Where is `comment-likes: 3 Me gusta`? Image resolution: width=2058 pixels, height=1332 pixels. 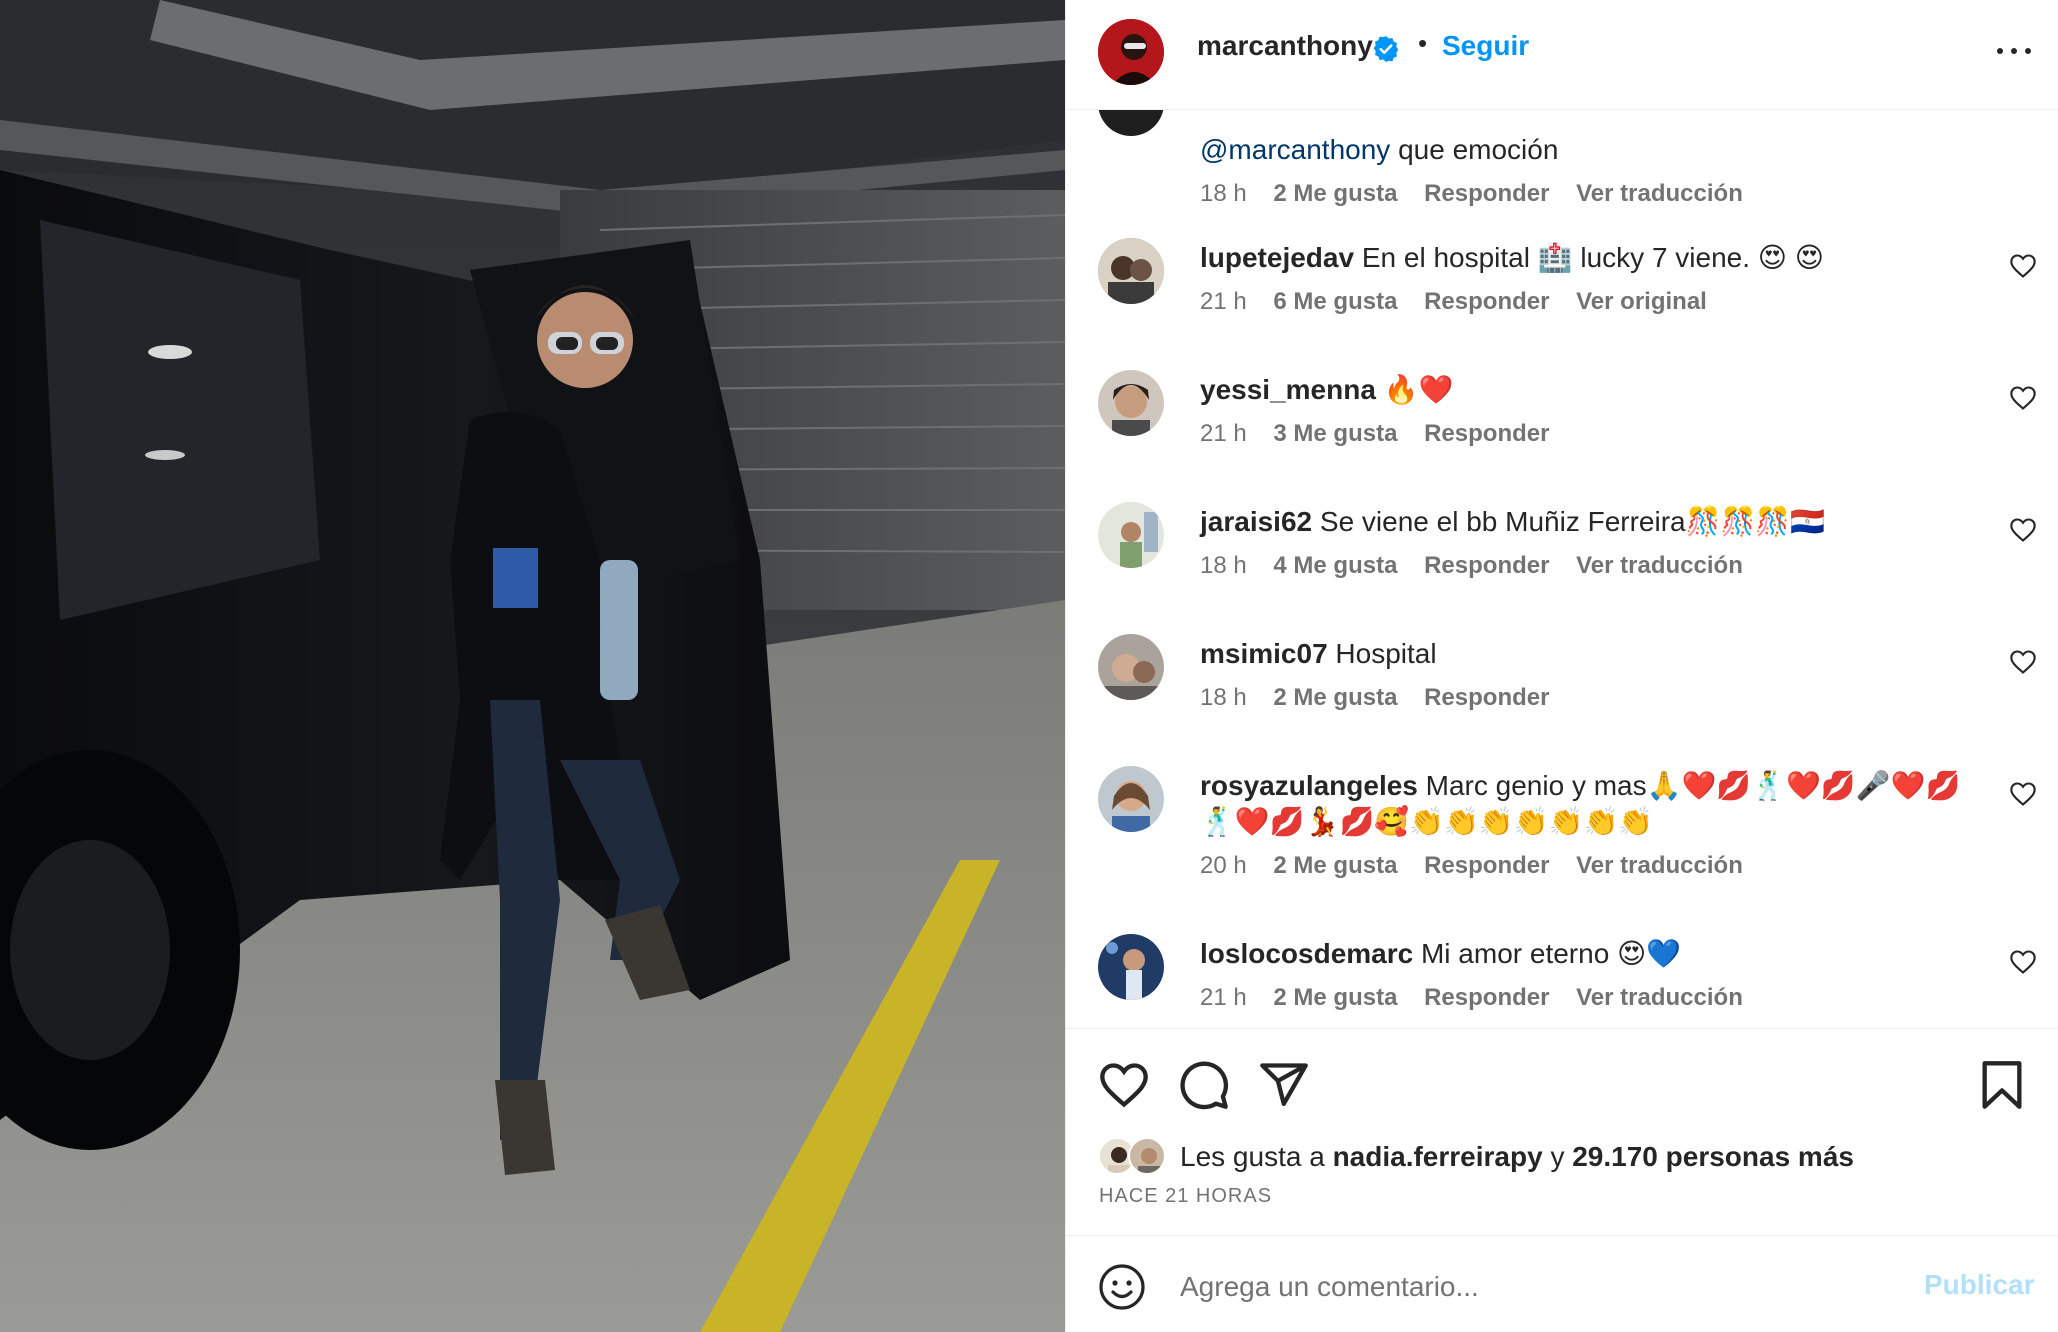
comment-likes: 3 Me gusta is located at coordinates (1335, 433).